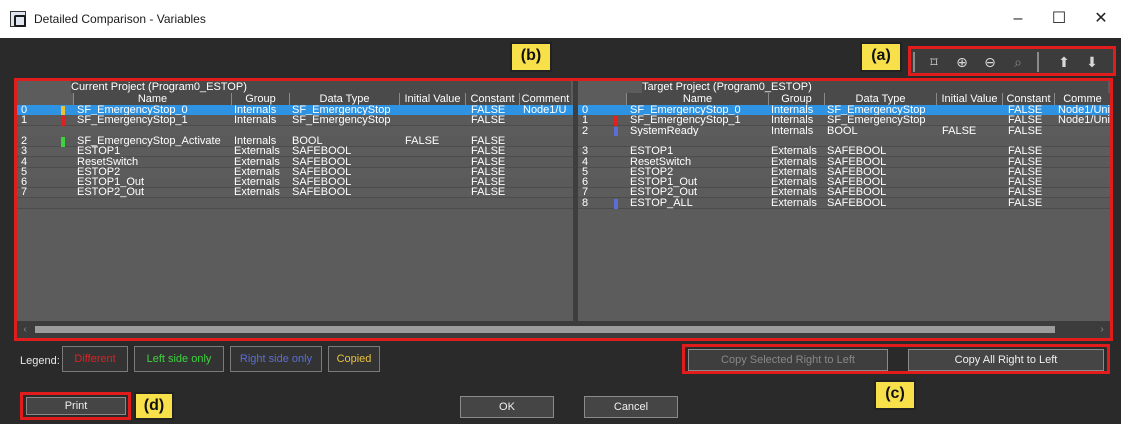 The height and width of the screenshot is (424, 1121). What do you see at coordinates (1102, 329) in the screenshot?
I see `scroll-right-icon: ›` at bounding box center [1102, 329].